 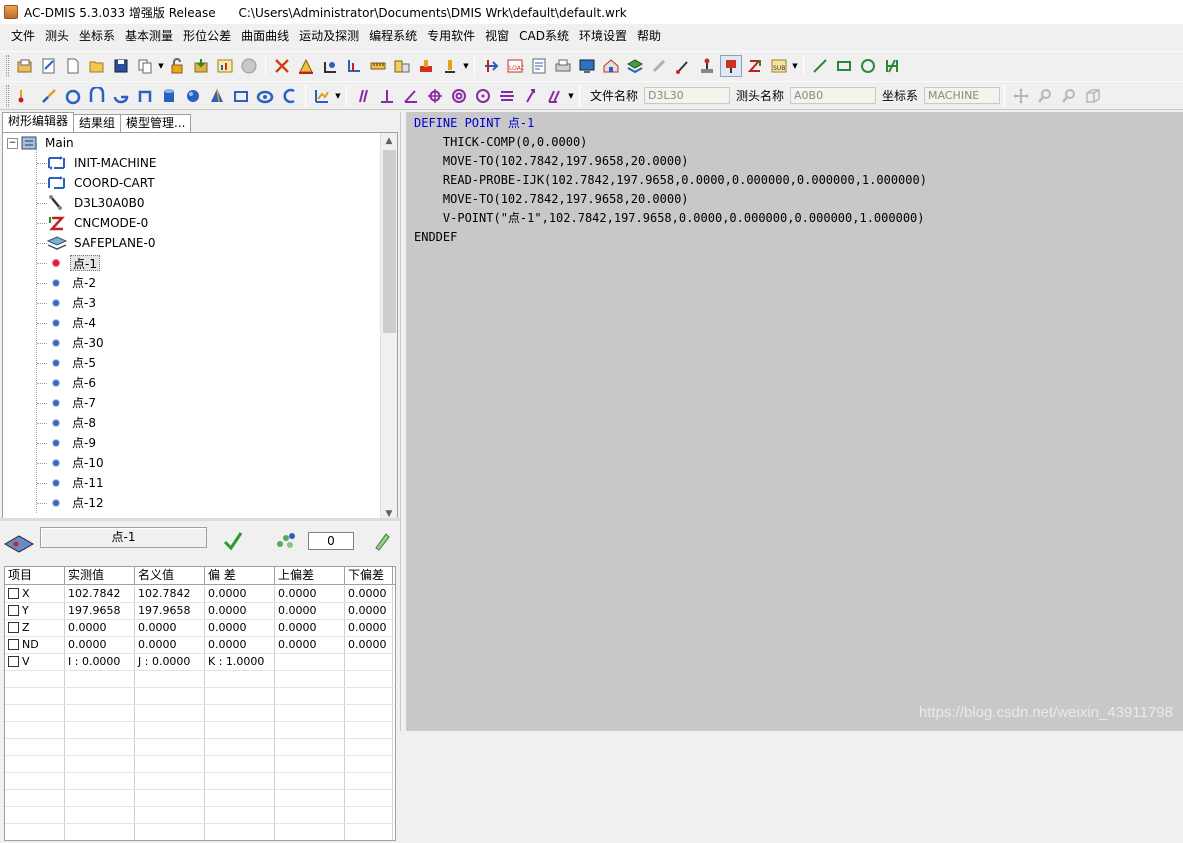 What do you see at coordinates (73, 263) in the screenshot?
I see `tree-node-point: 点-1` at bounding box center [73, 263].